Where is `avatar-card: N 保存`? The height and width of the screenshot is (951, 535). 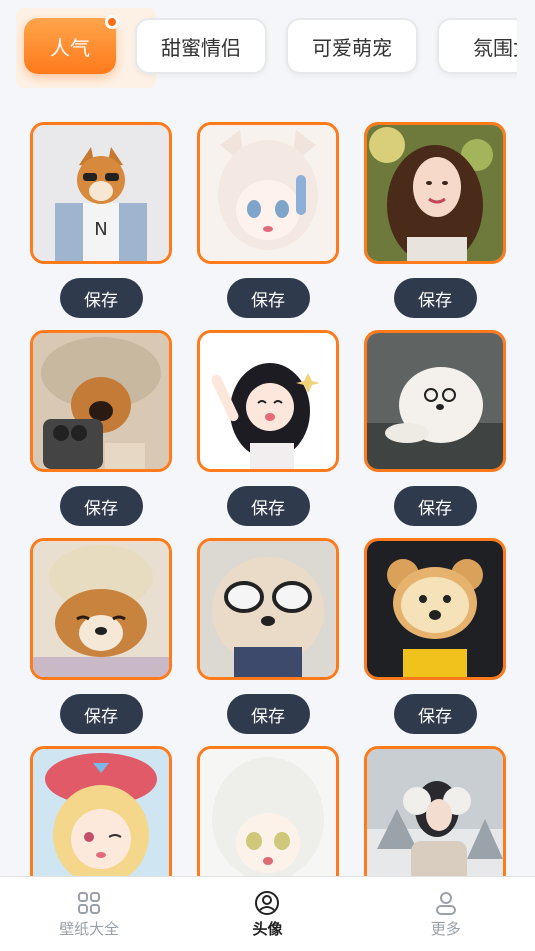
avatar-card: N 保存 is located at coordinates (101, 226).